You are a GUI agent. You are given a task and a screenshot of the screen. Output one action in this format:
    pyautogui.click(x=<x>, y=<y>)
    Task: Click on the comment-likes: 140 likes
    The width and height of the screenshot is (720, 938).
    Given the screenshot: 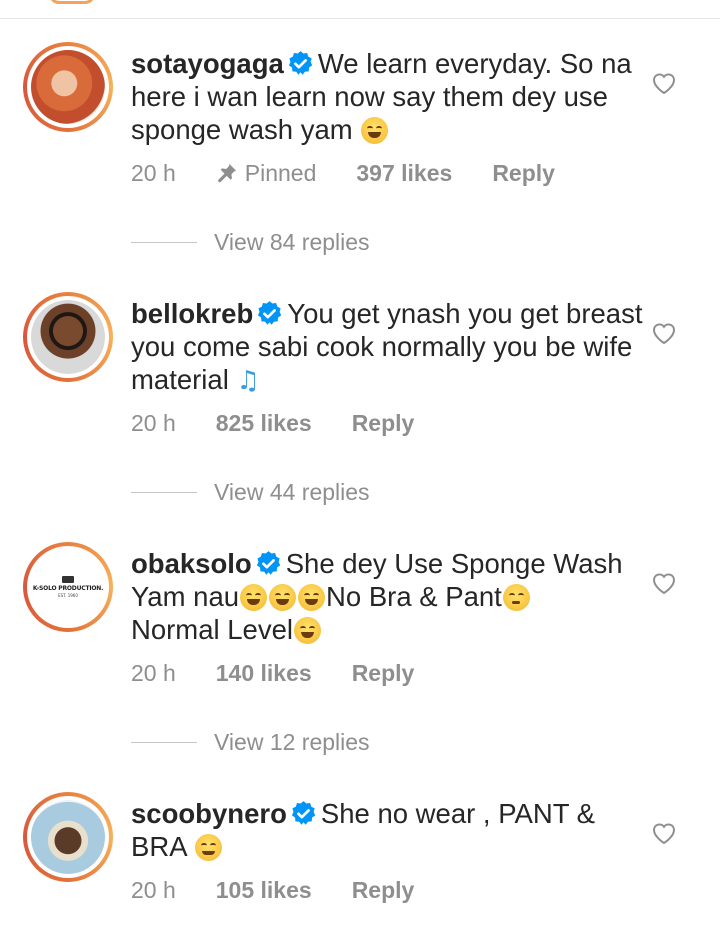 What is the action you would take?
    pyautogui.click(x=264, y=673)
    